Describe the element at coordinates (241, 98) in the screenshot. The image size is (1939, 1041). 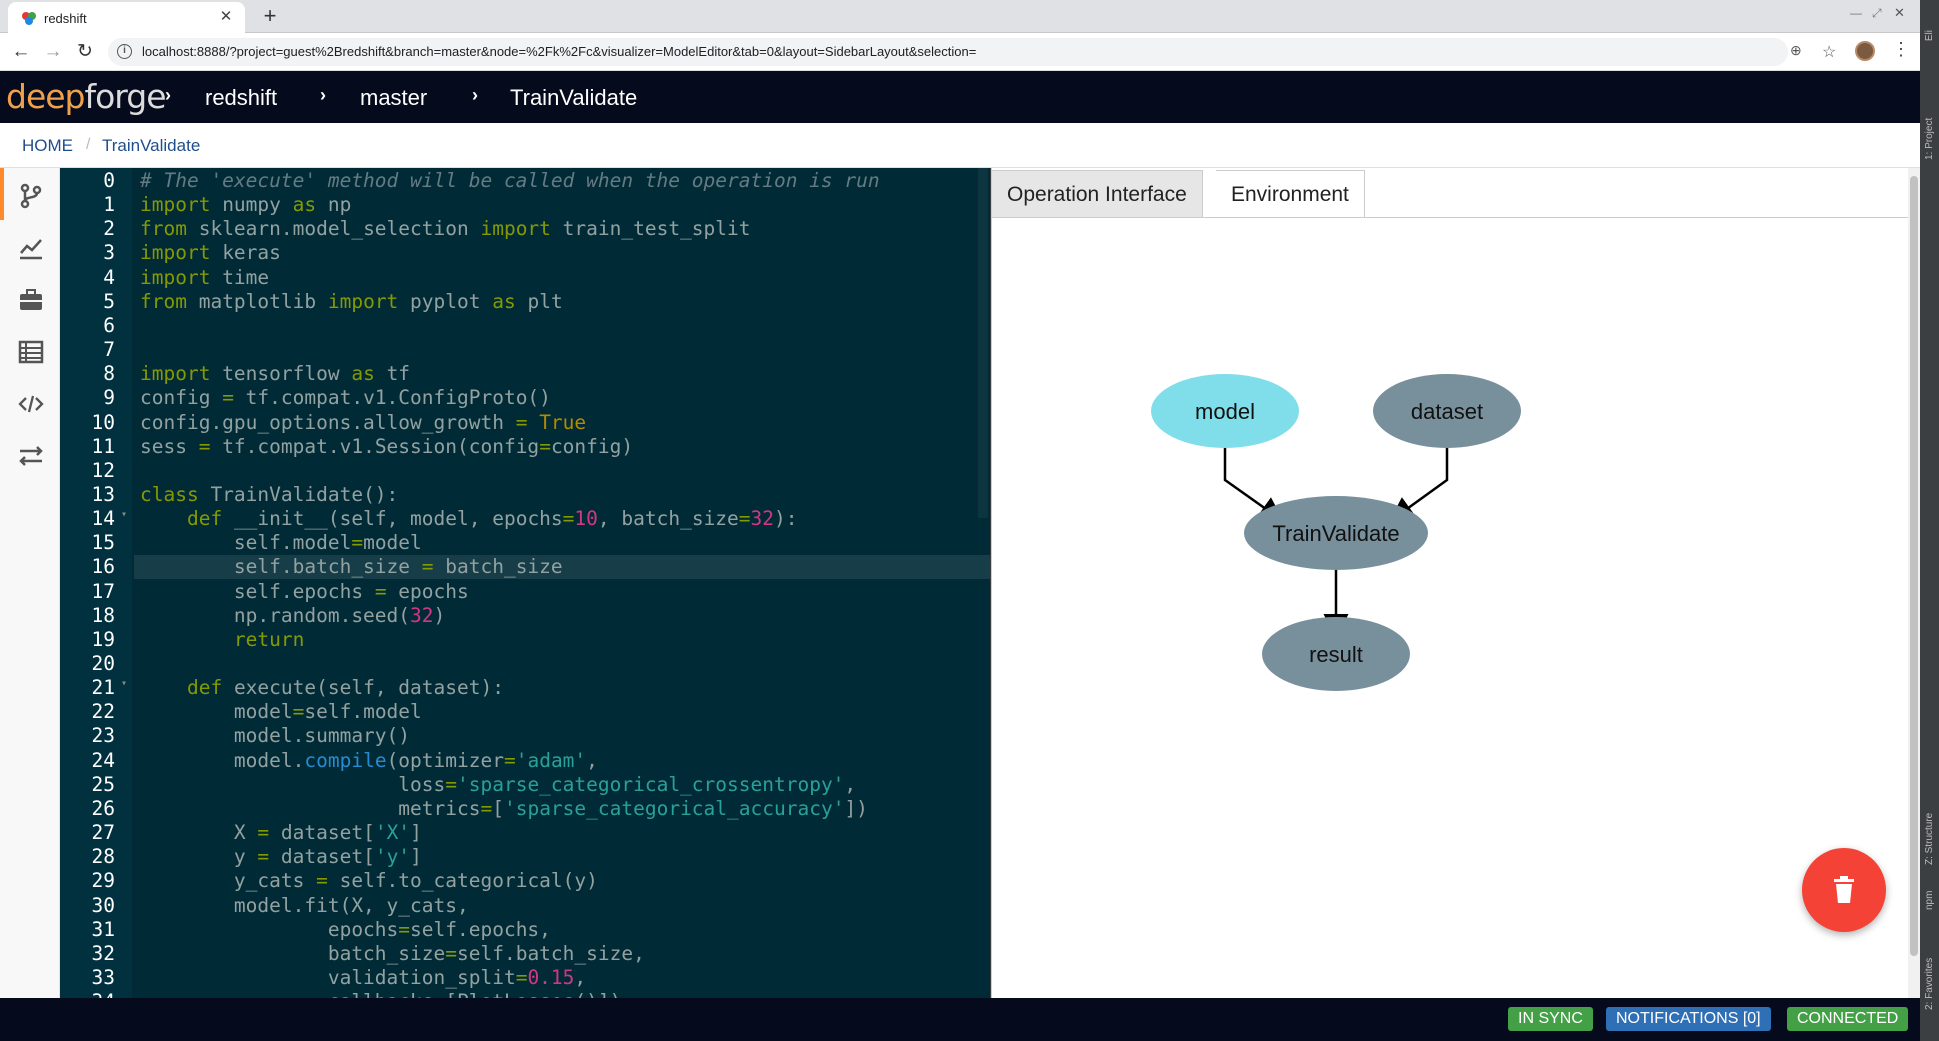
I see `header-crumb-project: redshift` at that location.